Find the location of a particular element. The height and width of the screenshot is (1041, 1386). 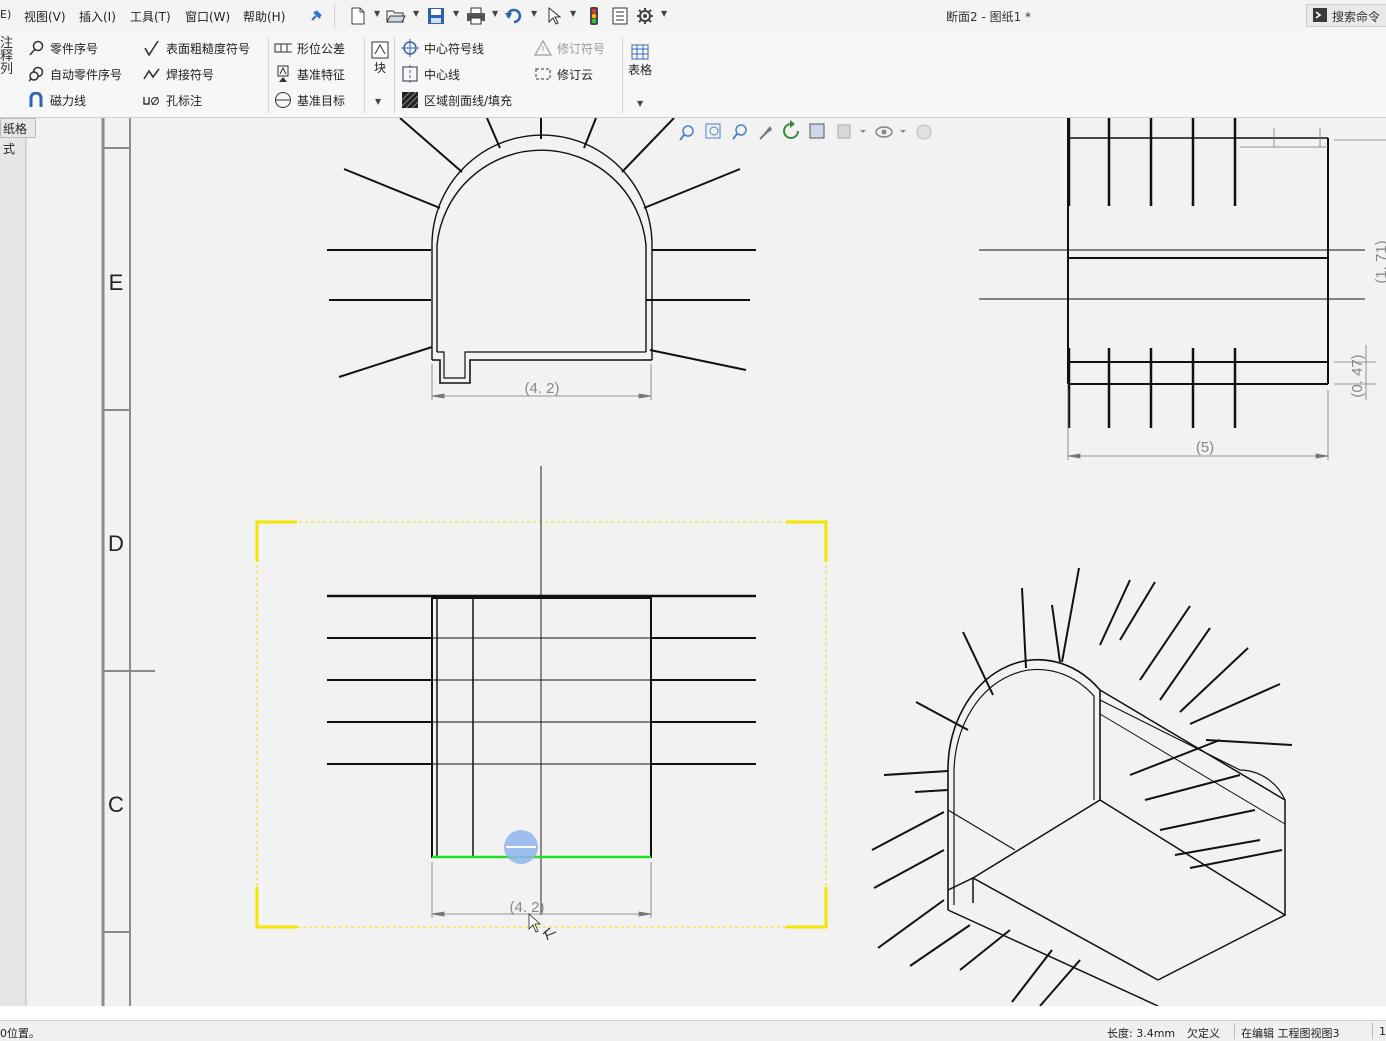

document-title: 断面2 - 图纸1 * is located at coordinates (989, 17).